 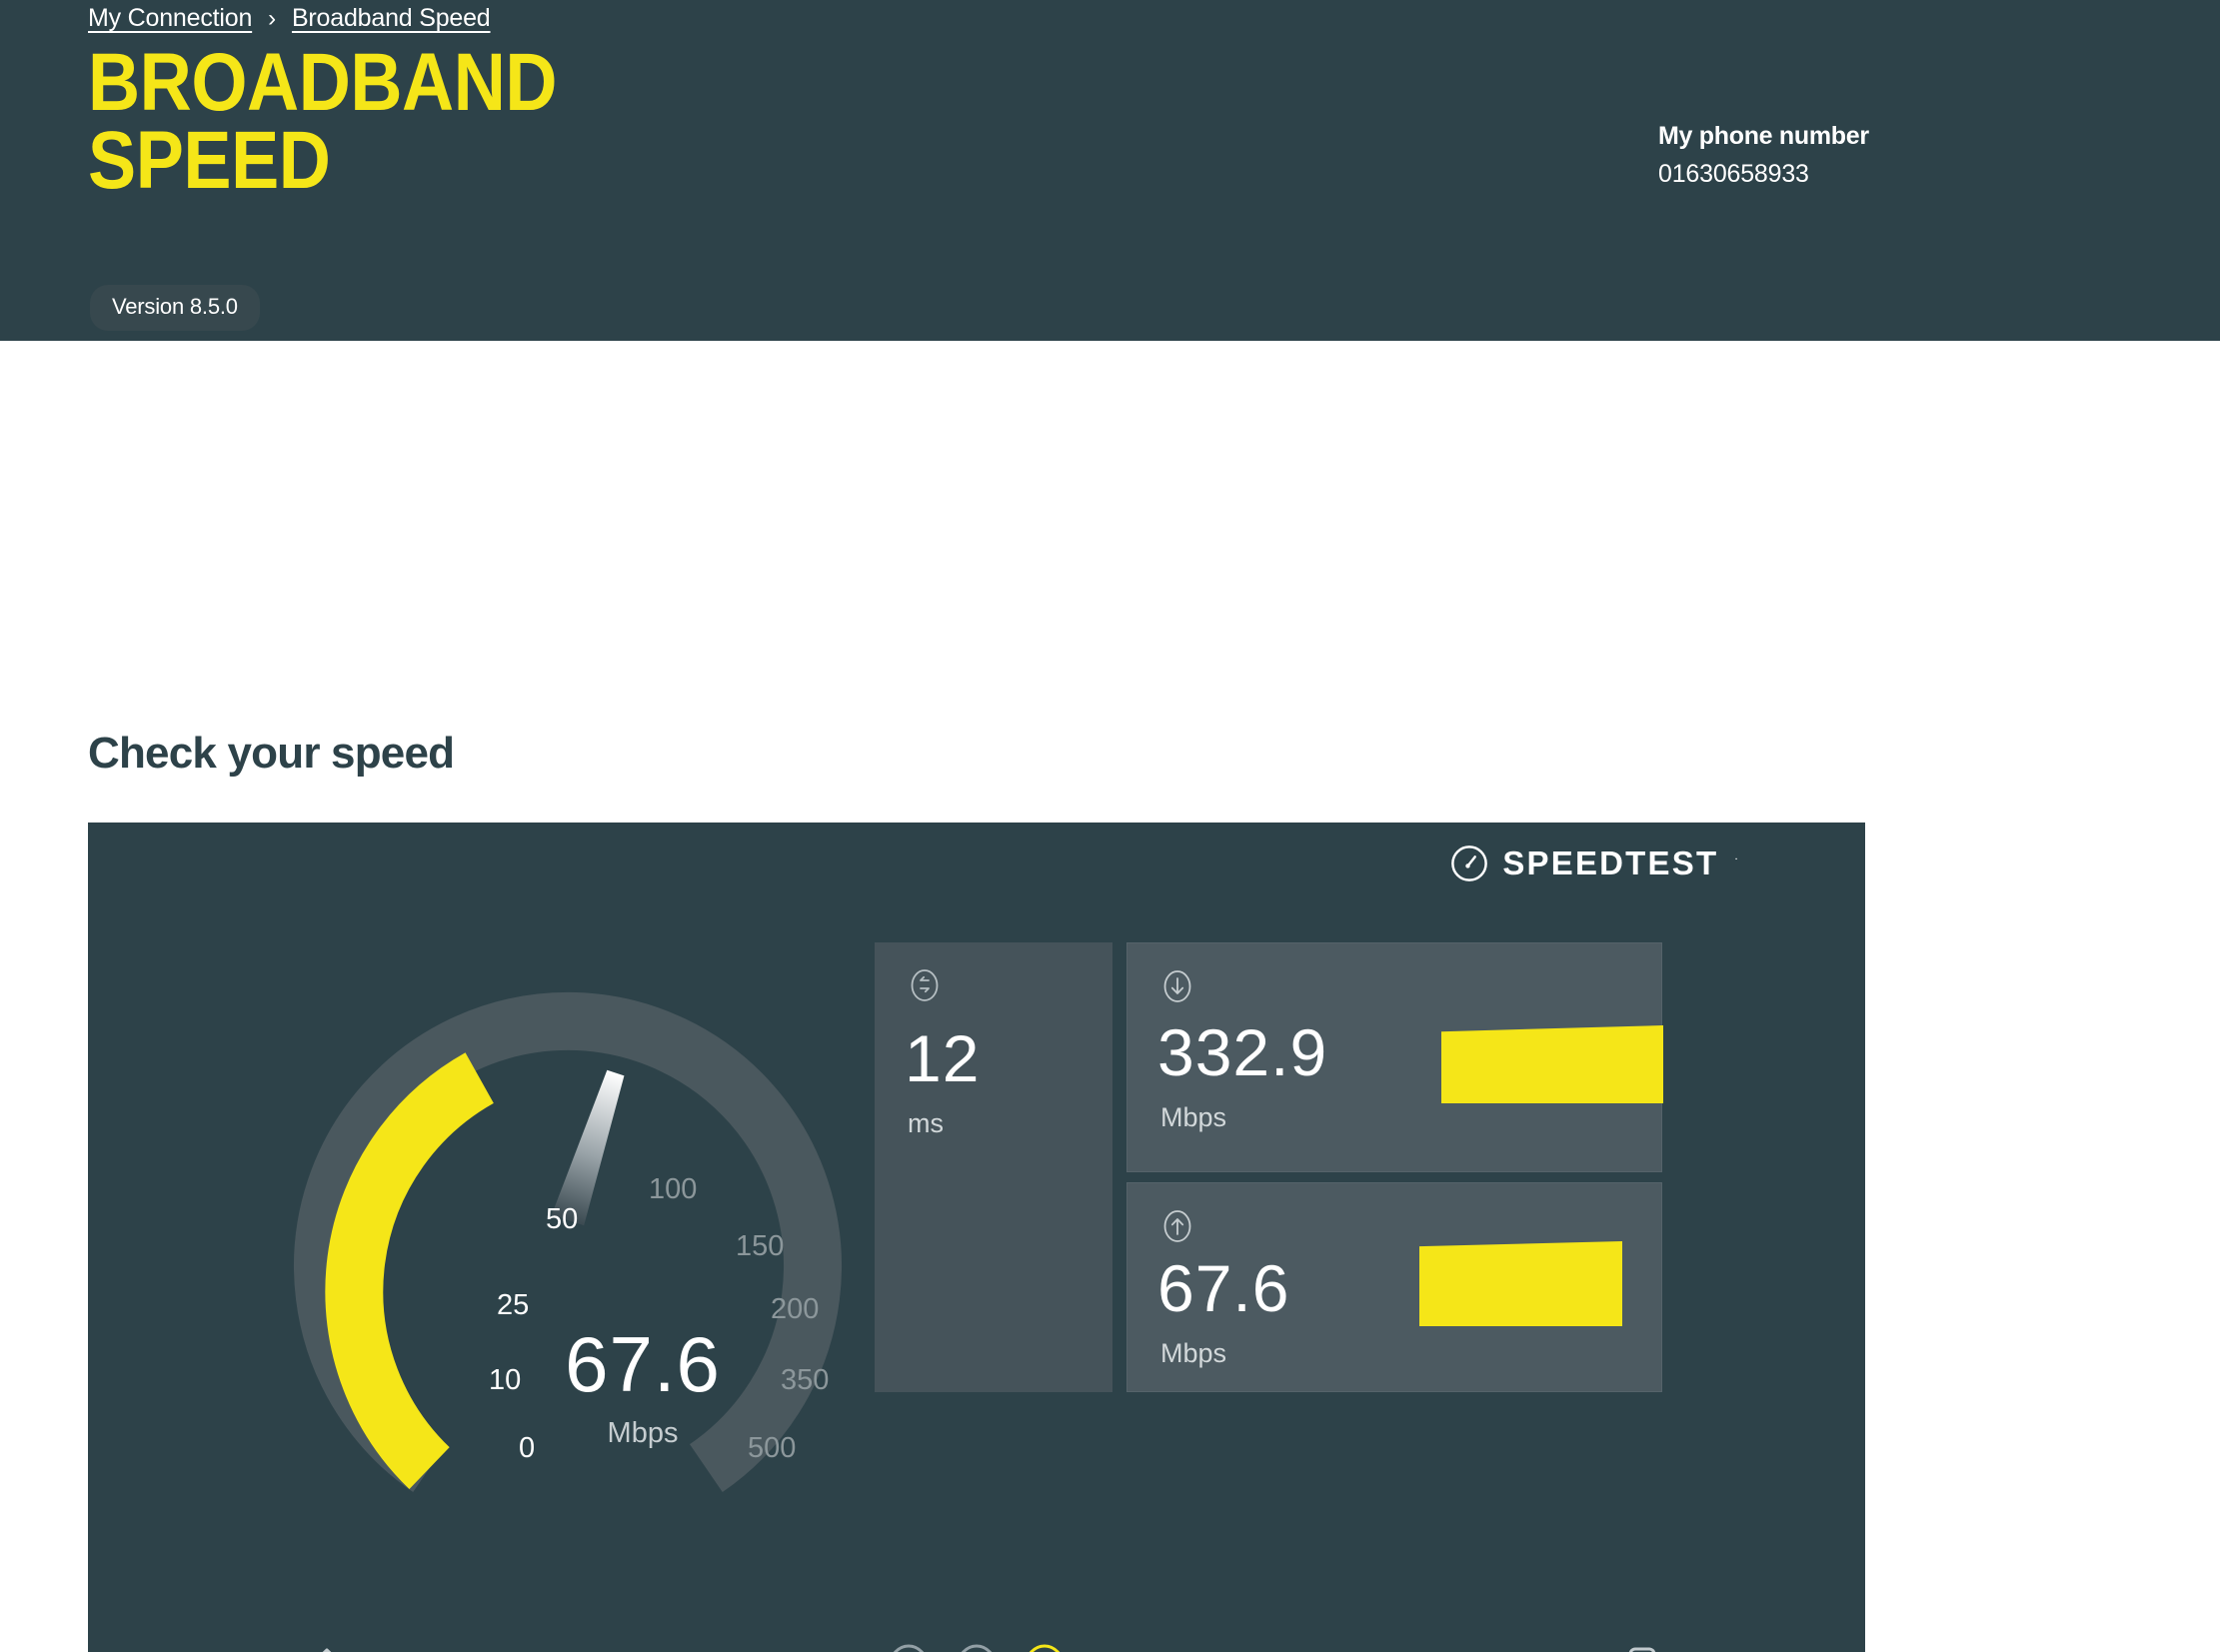 What do you see at coordinates (1552, 1064) in the screenshot?
I see `download-sparkline` at bounding box center [1552, 1064].